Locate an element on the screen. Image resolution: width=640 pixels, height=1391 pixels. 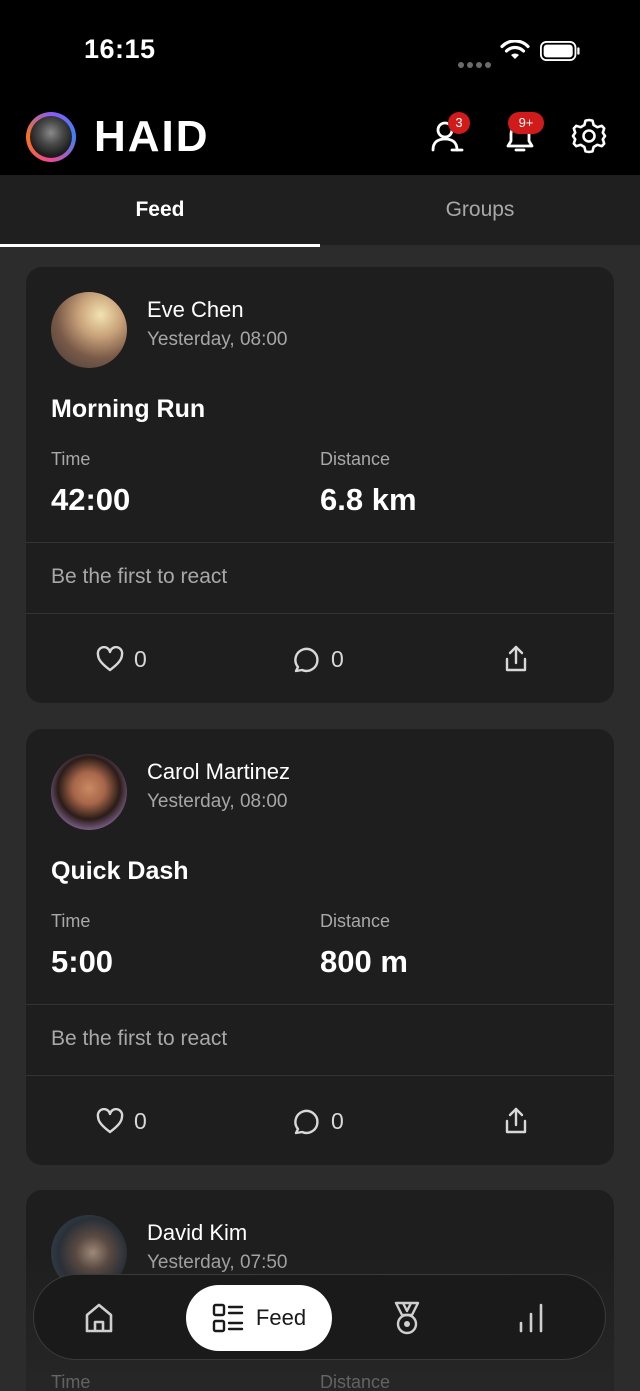
time-value: 42:00 is located at coordinates (91, 499).